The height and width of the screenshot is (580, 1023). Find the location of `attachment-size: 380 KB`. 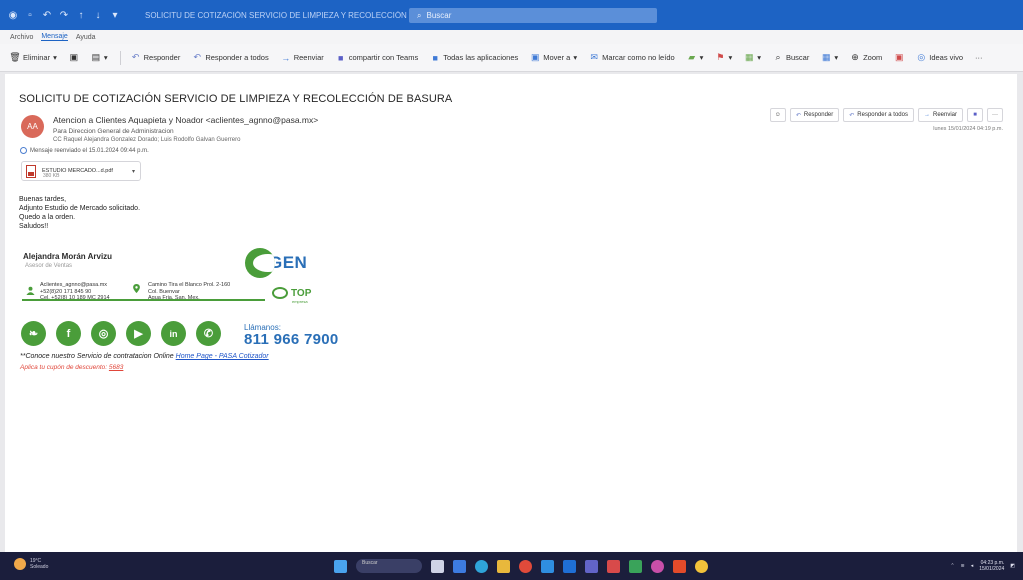

attachment-size: 380 KB is located at coordinates (51, 176).